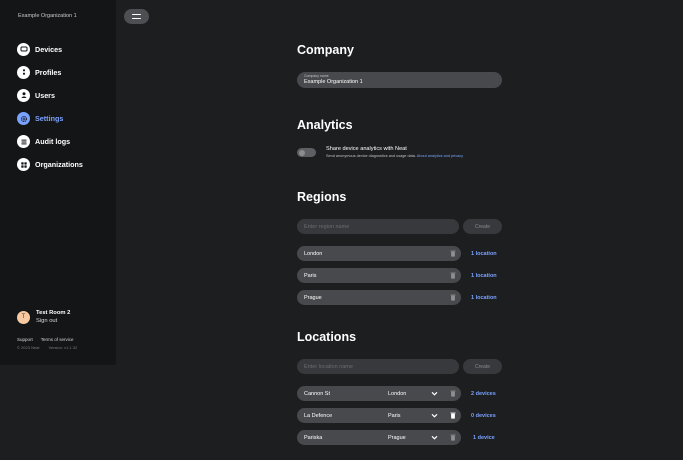  I want to click on menu-icon, so click(136, 16).